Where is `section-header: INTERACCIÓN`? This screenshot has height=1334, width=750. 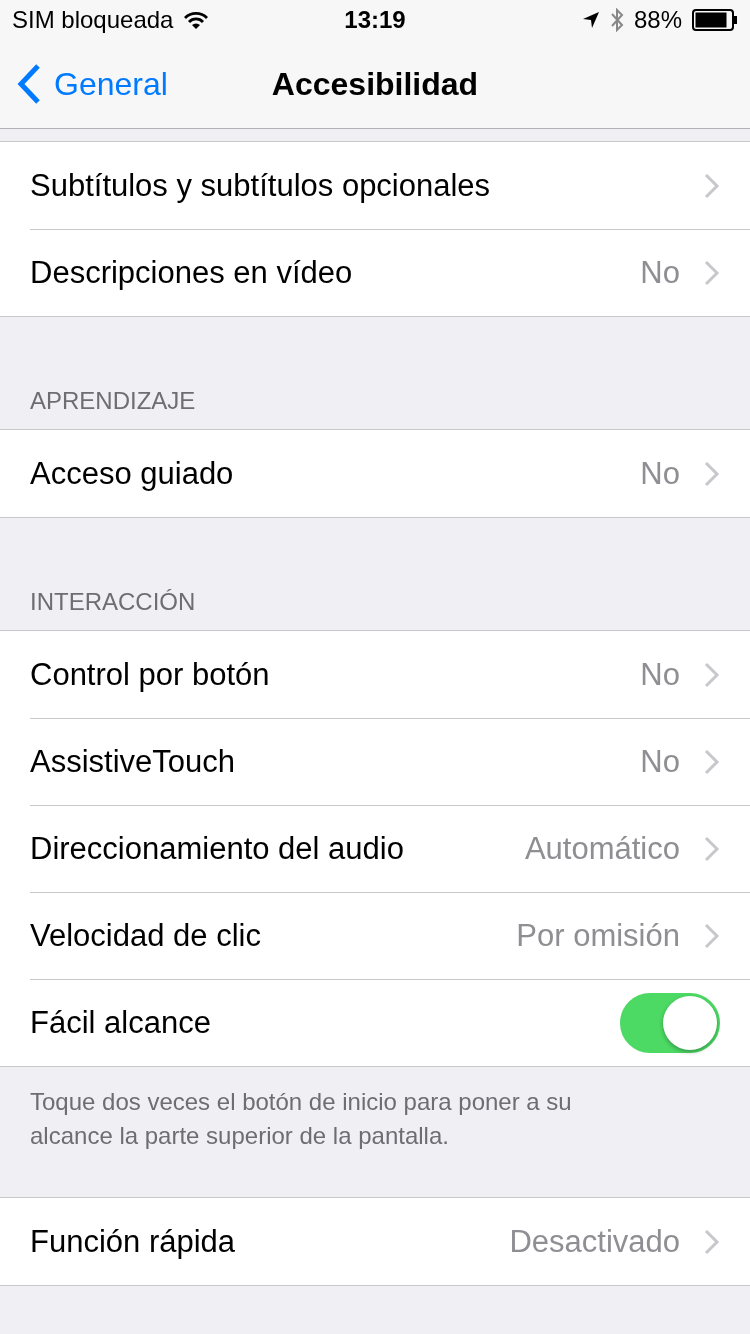
section-header: INTERACCIÓN is located at coordinates (113, 602).